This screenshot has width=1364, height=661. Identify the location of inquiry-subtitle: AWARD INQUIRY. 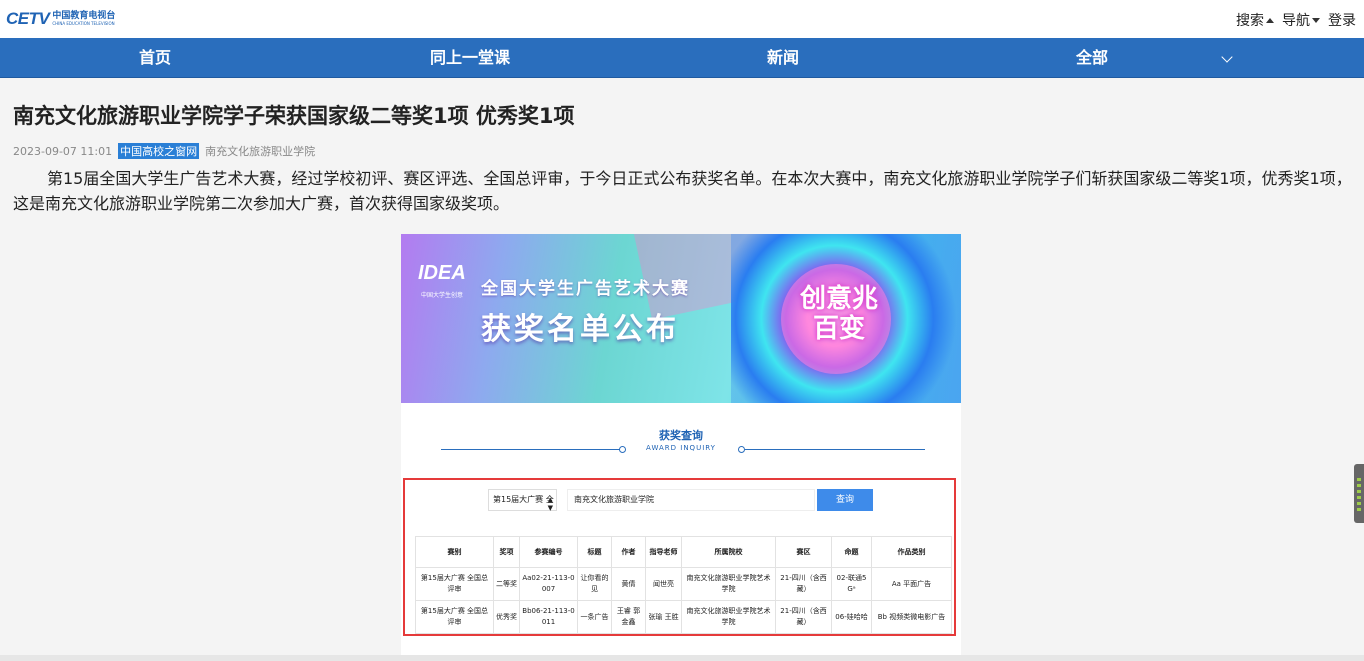
(681, 448).